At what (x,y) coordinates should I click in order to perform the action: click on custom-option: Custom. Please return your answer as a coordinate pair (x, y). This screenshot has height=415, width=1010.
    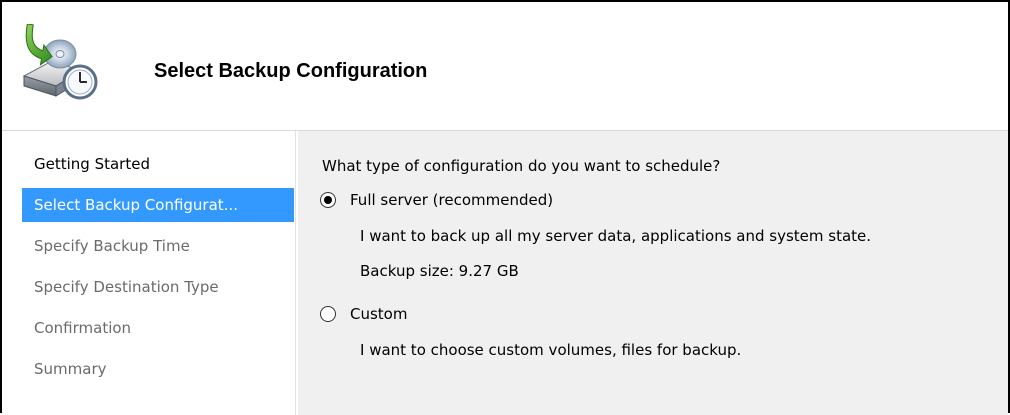
    Looking at the image, I should click on (363, 314).